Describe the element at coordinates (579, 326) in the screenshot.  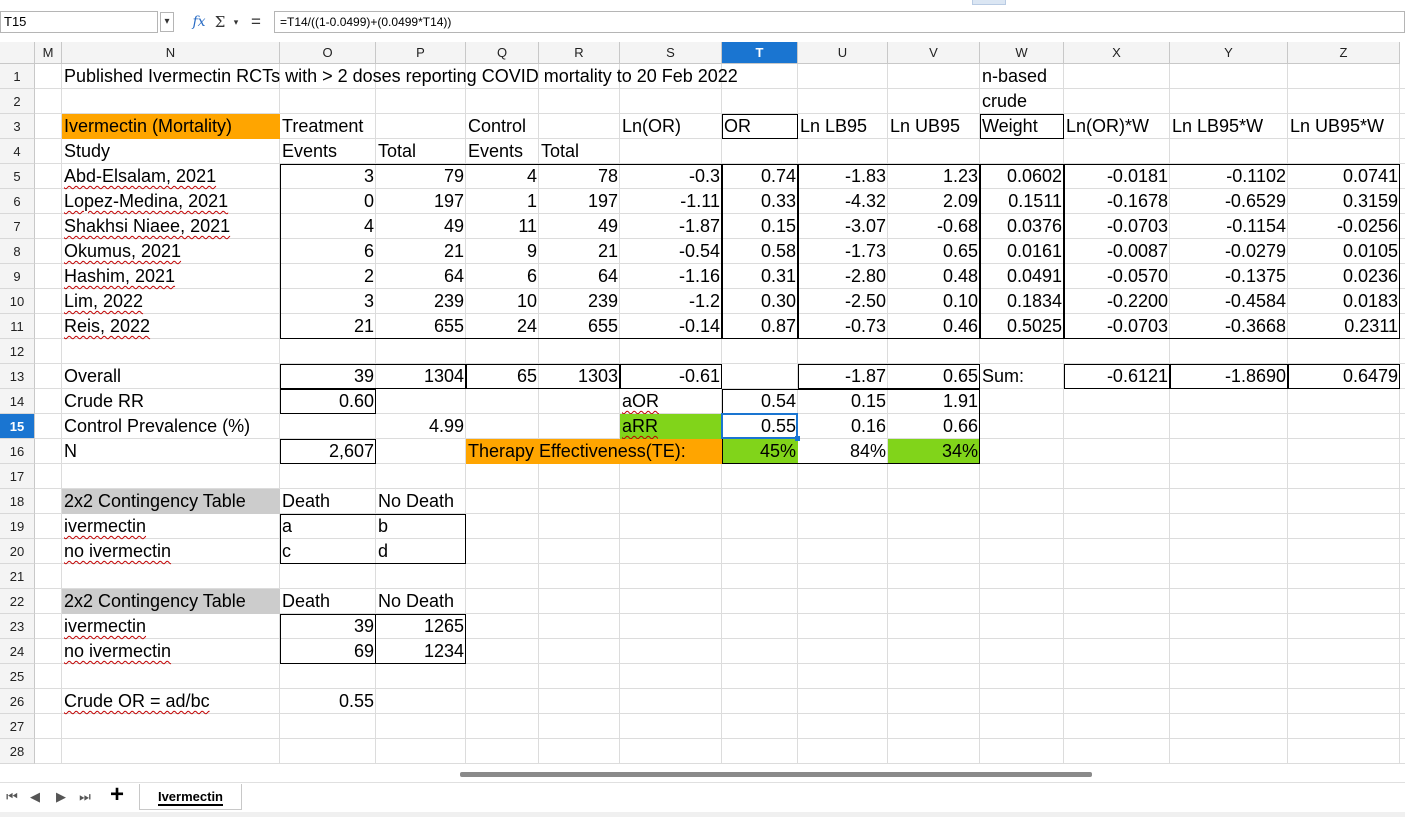
I see `cell-r11: 655` at that location.